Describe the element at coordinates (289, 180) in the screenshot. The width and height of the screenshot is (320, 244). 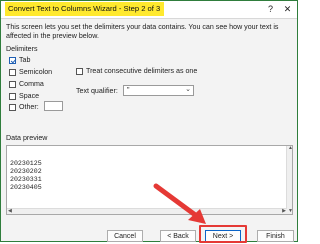
I see `vertical-scrollbar: ▲ ▼` at that location.